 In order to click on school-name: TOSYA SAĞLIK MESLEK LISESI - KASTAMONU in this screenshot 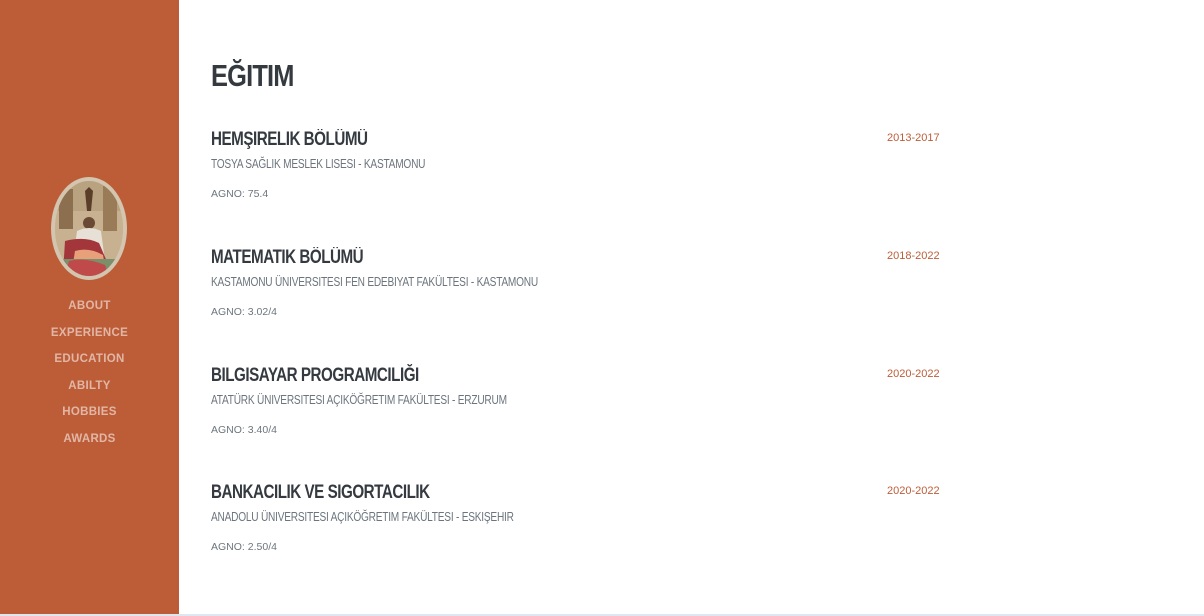, I will do `click(318, 163)`.